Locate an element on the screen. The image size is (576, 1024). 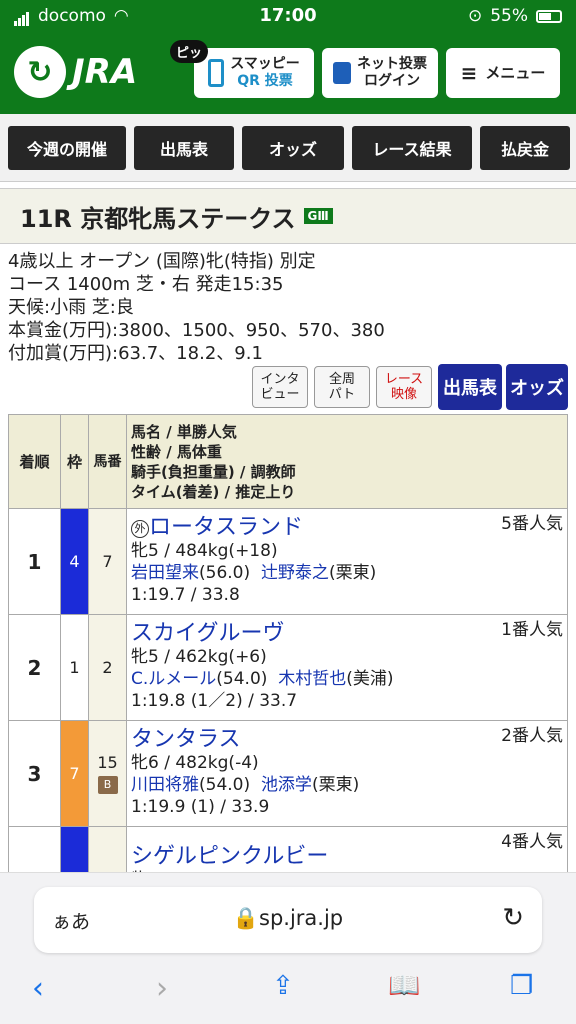
horse-name-link: シゲルピンクルビー is located at coordinates (229, 856).